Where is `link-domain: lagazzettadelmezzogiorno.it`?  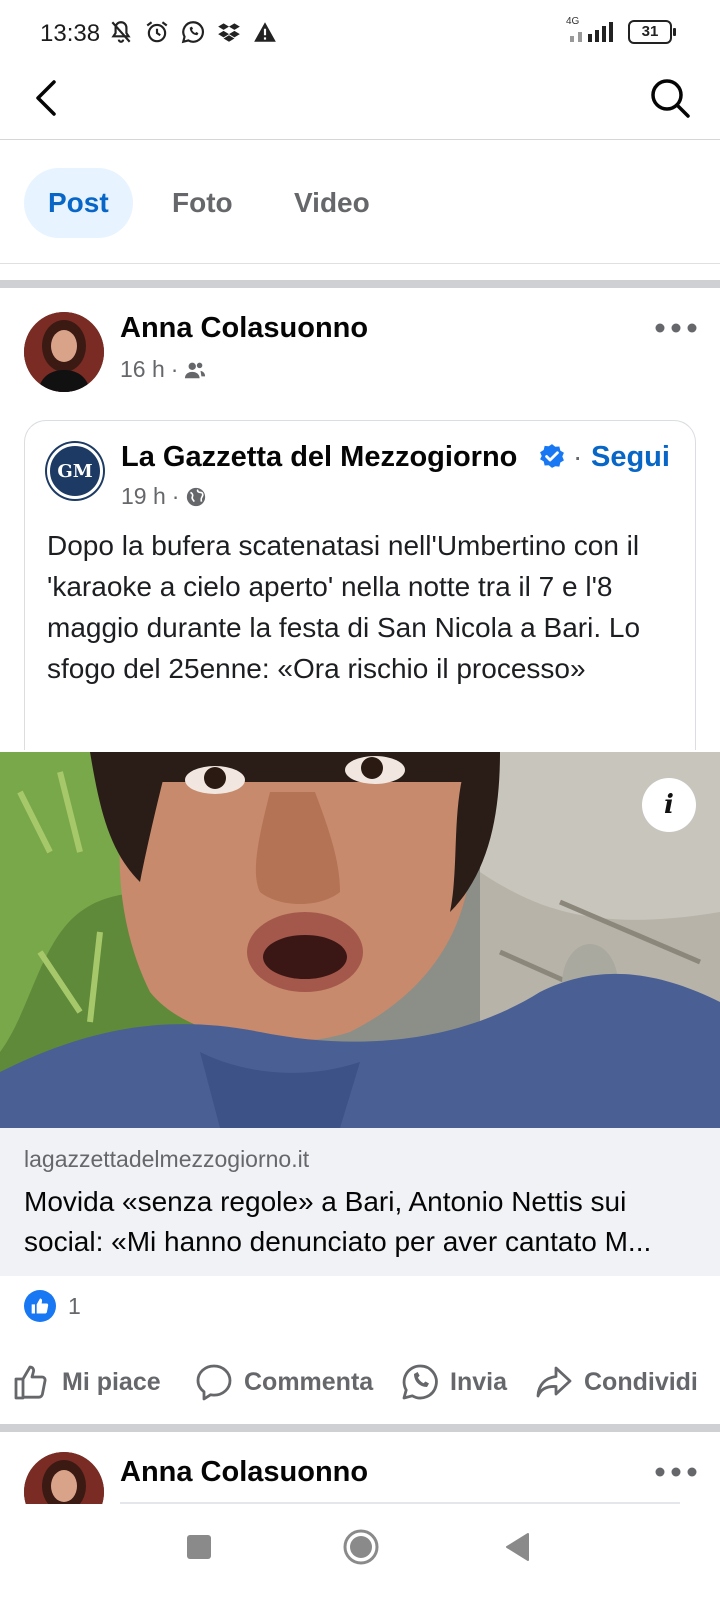 link-domain: lagazzettadelmezzogiorno.it is located at coordinates (167, 1159).